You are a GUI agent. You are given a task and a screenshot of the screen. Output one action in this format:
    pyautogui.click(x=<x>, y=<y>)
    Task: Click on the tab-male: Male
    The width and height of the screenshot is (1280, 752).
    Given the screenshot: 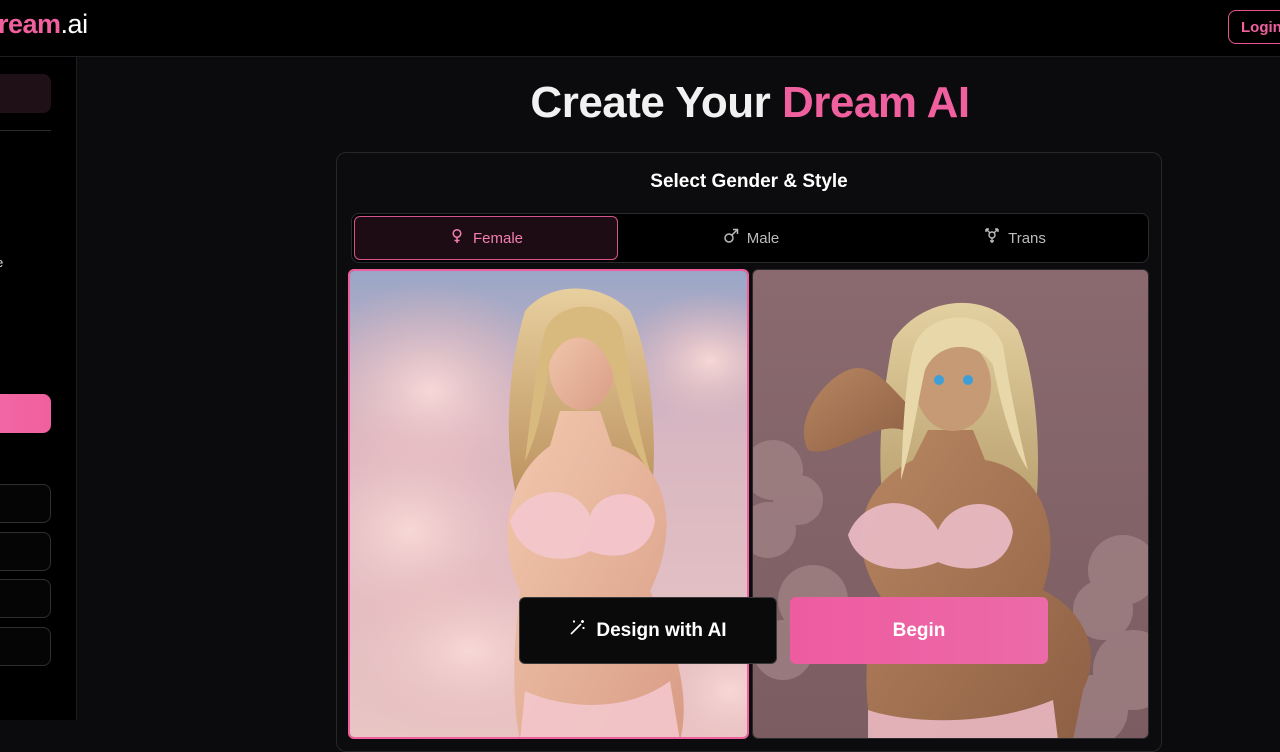 What is the action you would take?
    pyautogui.click(x=751, y=238)
    